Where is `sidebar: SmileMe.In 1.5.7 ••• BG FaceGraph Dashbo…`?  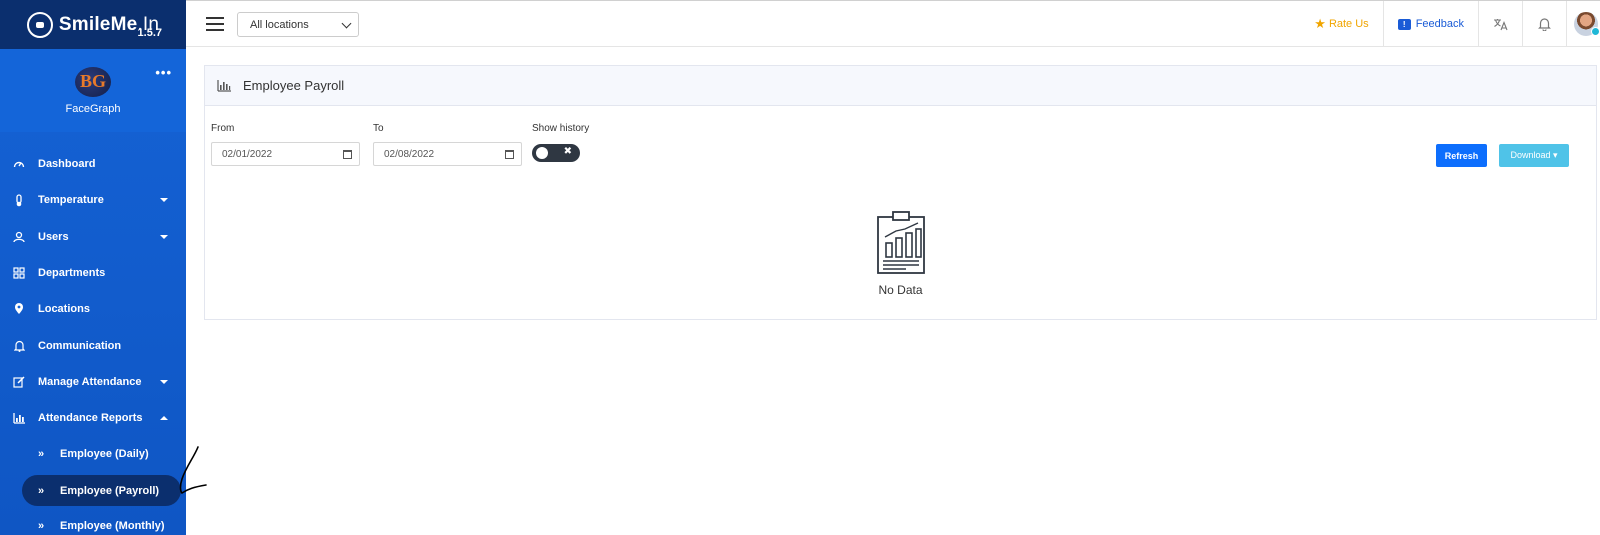 sidebar: SmileMe.In 1.5.7 ••• BG FaceGraph Dashbo… is located at coordinates (93, 267).